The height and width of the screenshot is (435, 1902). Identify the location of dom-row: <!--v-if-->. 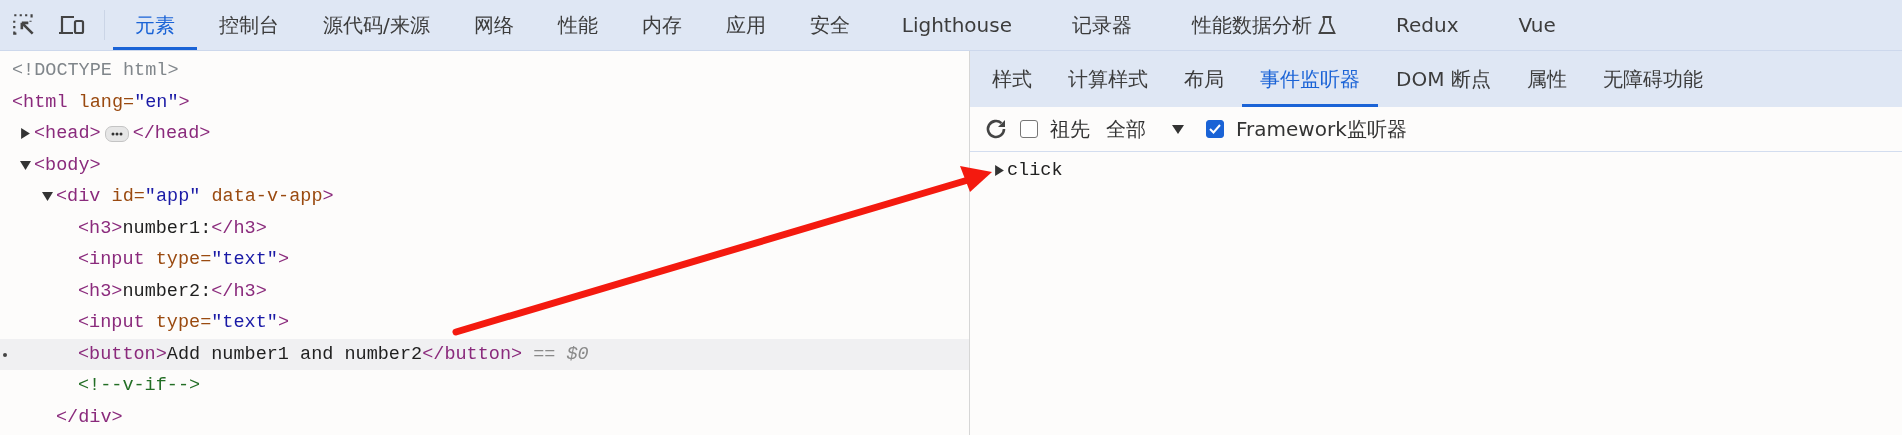
(102, 386).